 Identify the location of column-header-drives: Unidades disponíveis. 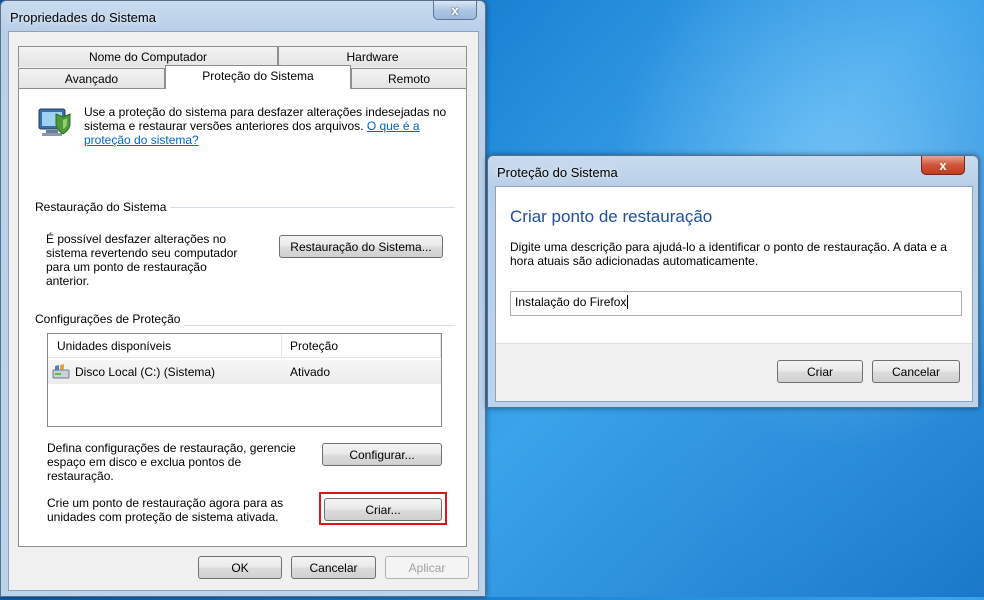
(114, 346).